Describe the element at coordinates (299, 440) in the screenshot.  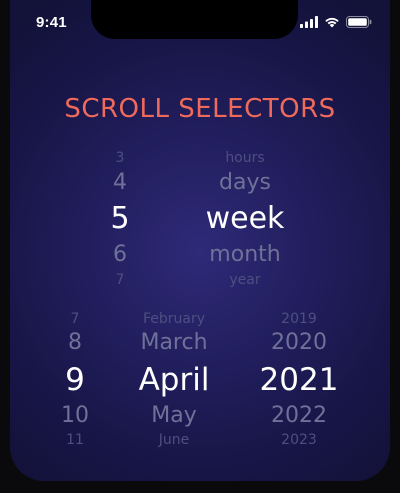
I see `year-wheel-item: 2023` at that location.